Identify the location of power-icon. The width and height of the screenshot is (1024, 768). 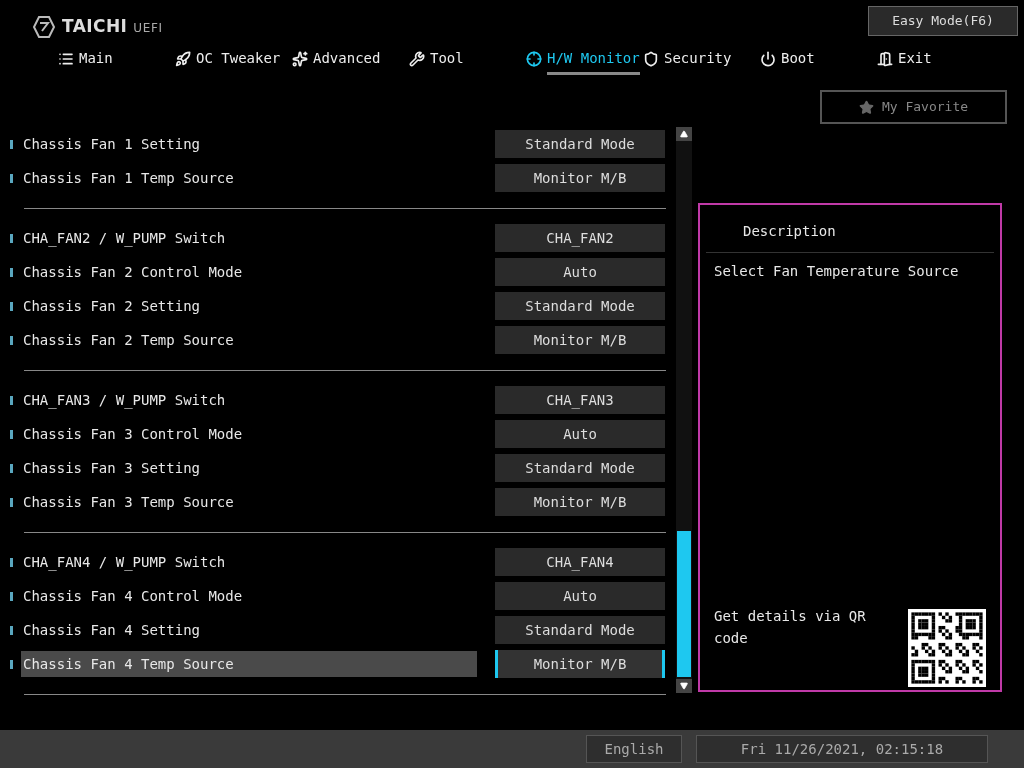
(768, 58).